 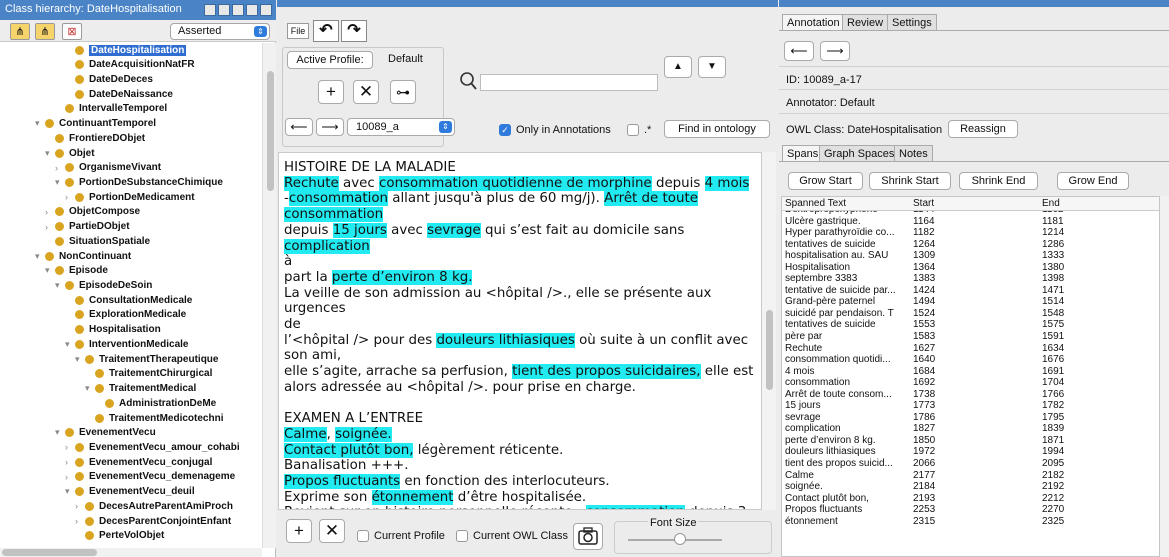 I want to click on table-row: soignée. 2184 2192, so click(x=970, y=487).